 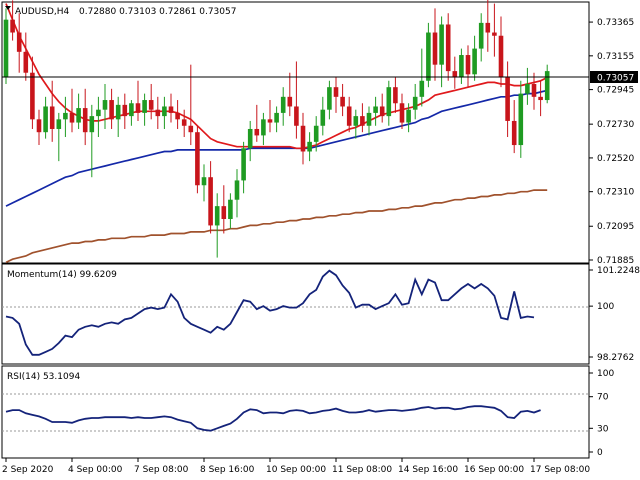 What do you see at coordinates (615, 159) in the screenshot?
I see `price-tick-label: 0.72520` at bounding box center [615, 159].